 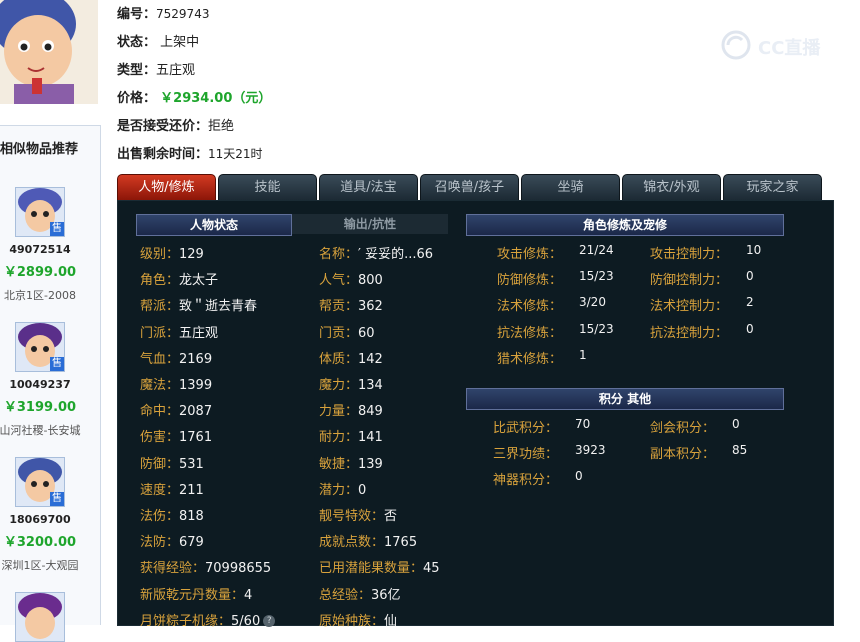 I want to click on stat-row-value: 849, so click(x=370, y=412).